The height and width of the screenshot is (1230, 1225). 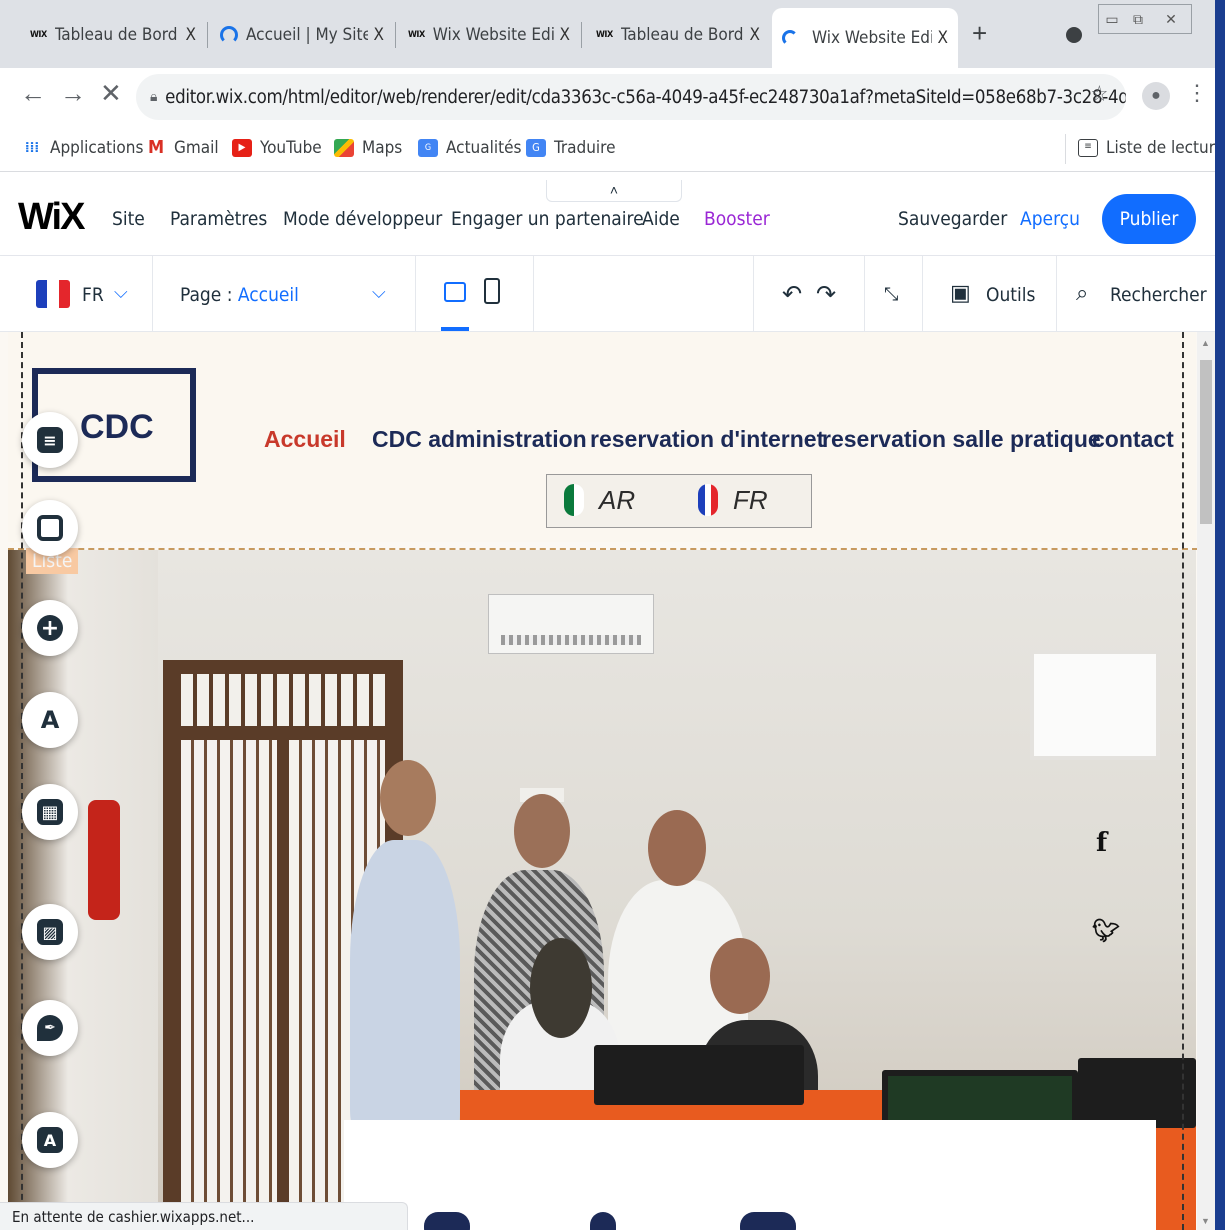 I want to click on extension-icon, so click(x=1074, y=35).